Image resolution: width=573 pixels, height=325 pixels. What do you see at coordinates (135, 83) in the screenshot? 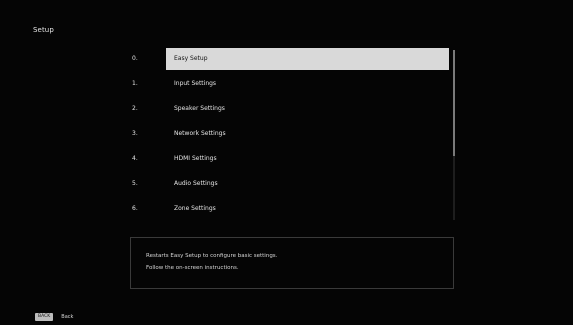
I see `menu-item-number: 1.` at bounding box center [135, 83].